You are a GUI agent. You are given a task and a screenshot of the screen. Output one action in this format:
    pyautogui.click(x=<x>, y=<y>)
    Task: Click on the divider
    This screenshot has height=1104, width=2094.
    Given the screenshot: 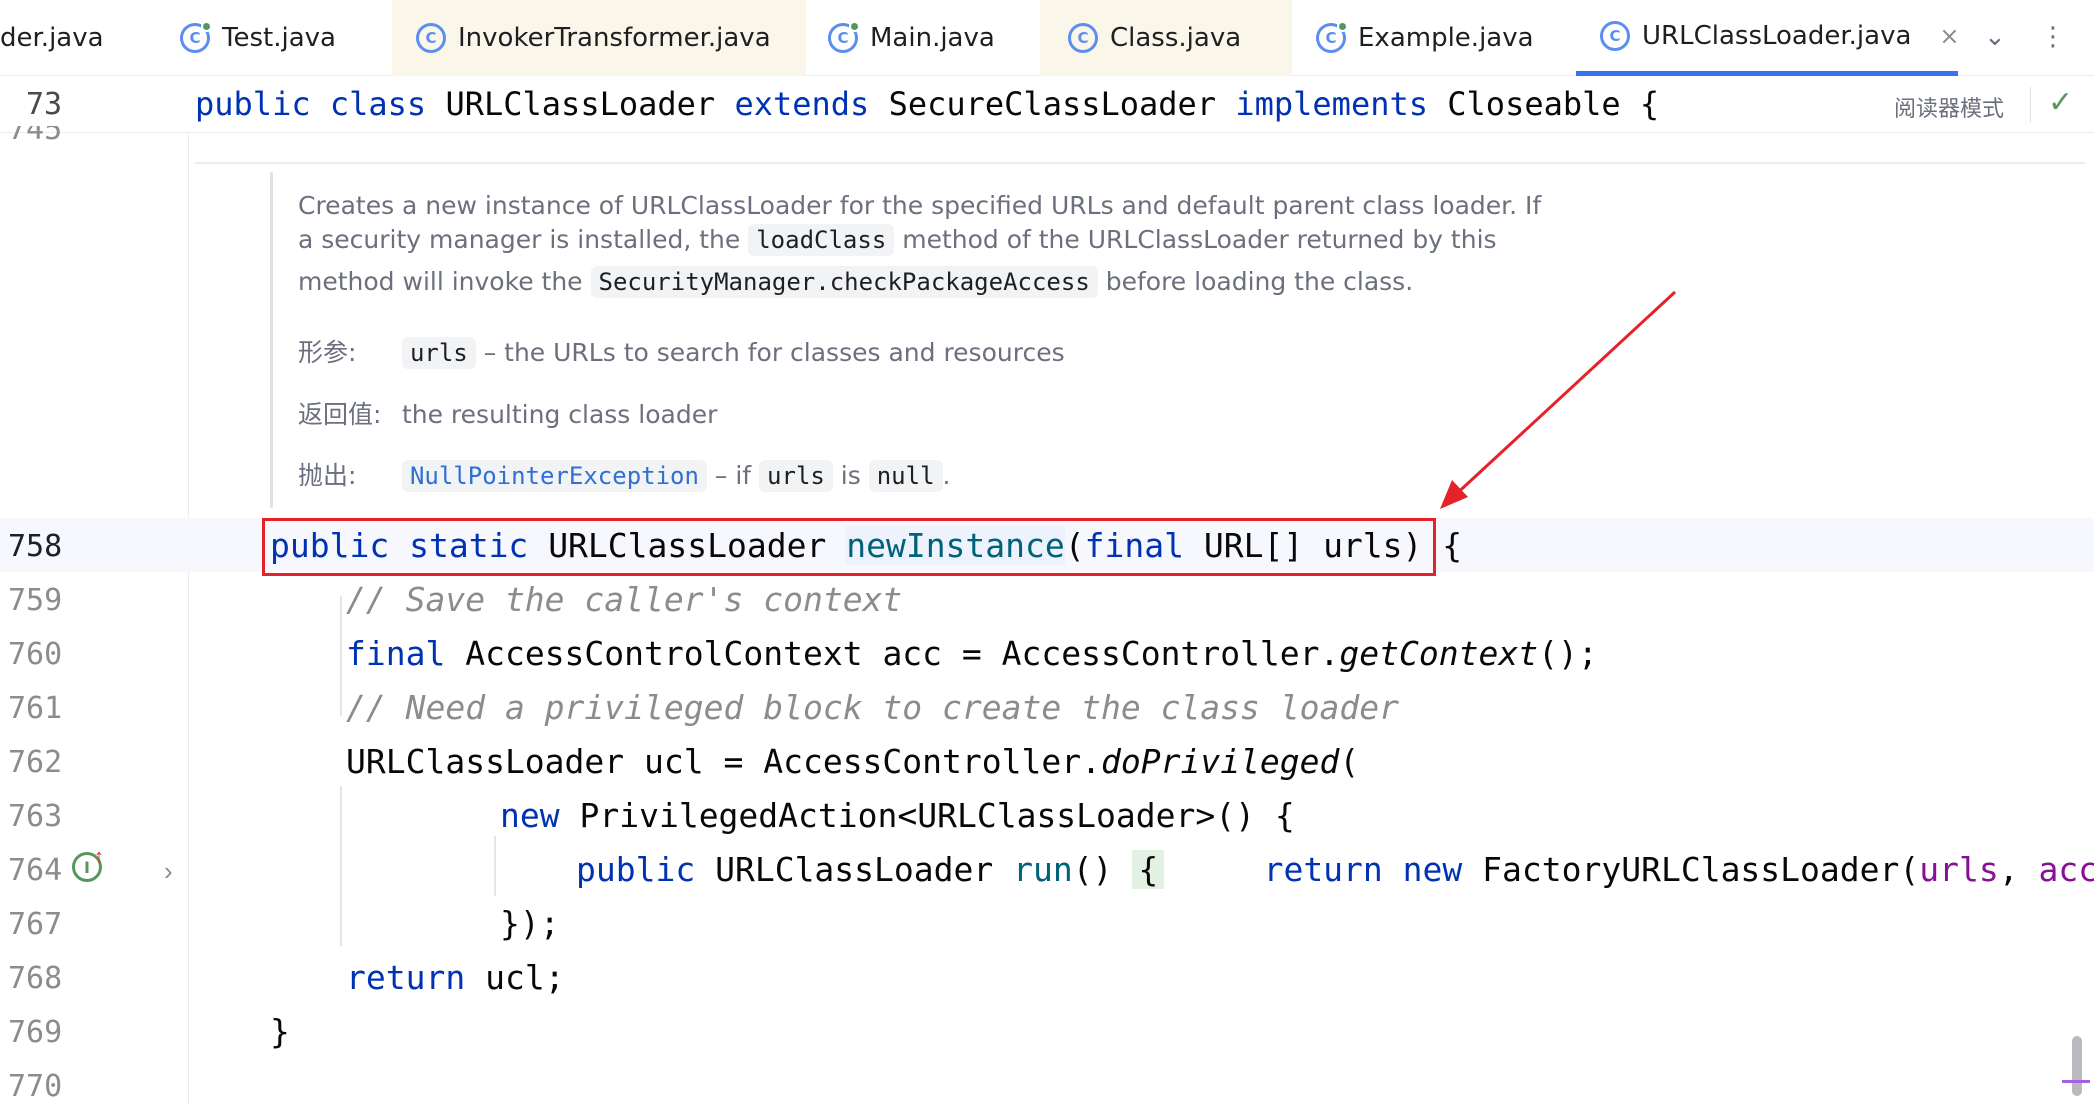 What is the action you would take?
    pyautogui.click(x=2030, y=105)
    